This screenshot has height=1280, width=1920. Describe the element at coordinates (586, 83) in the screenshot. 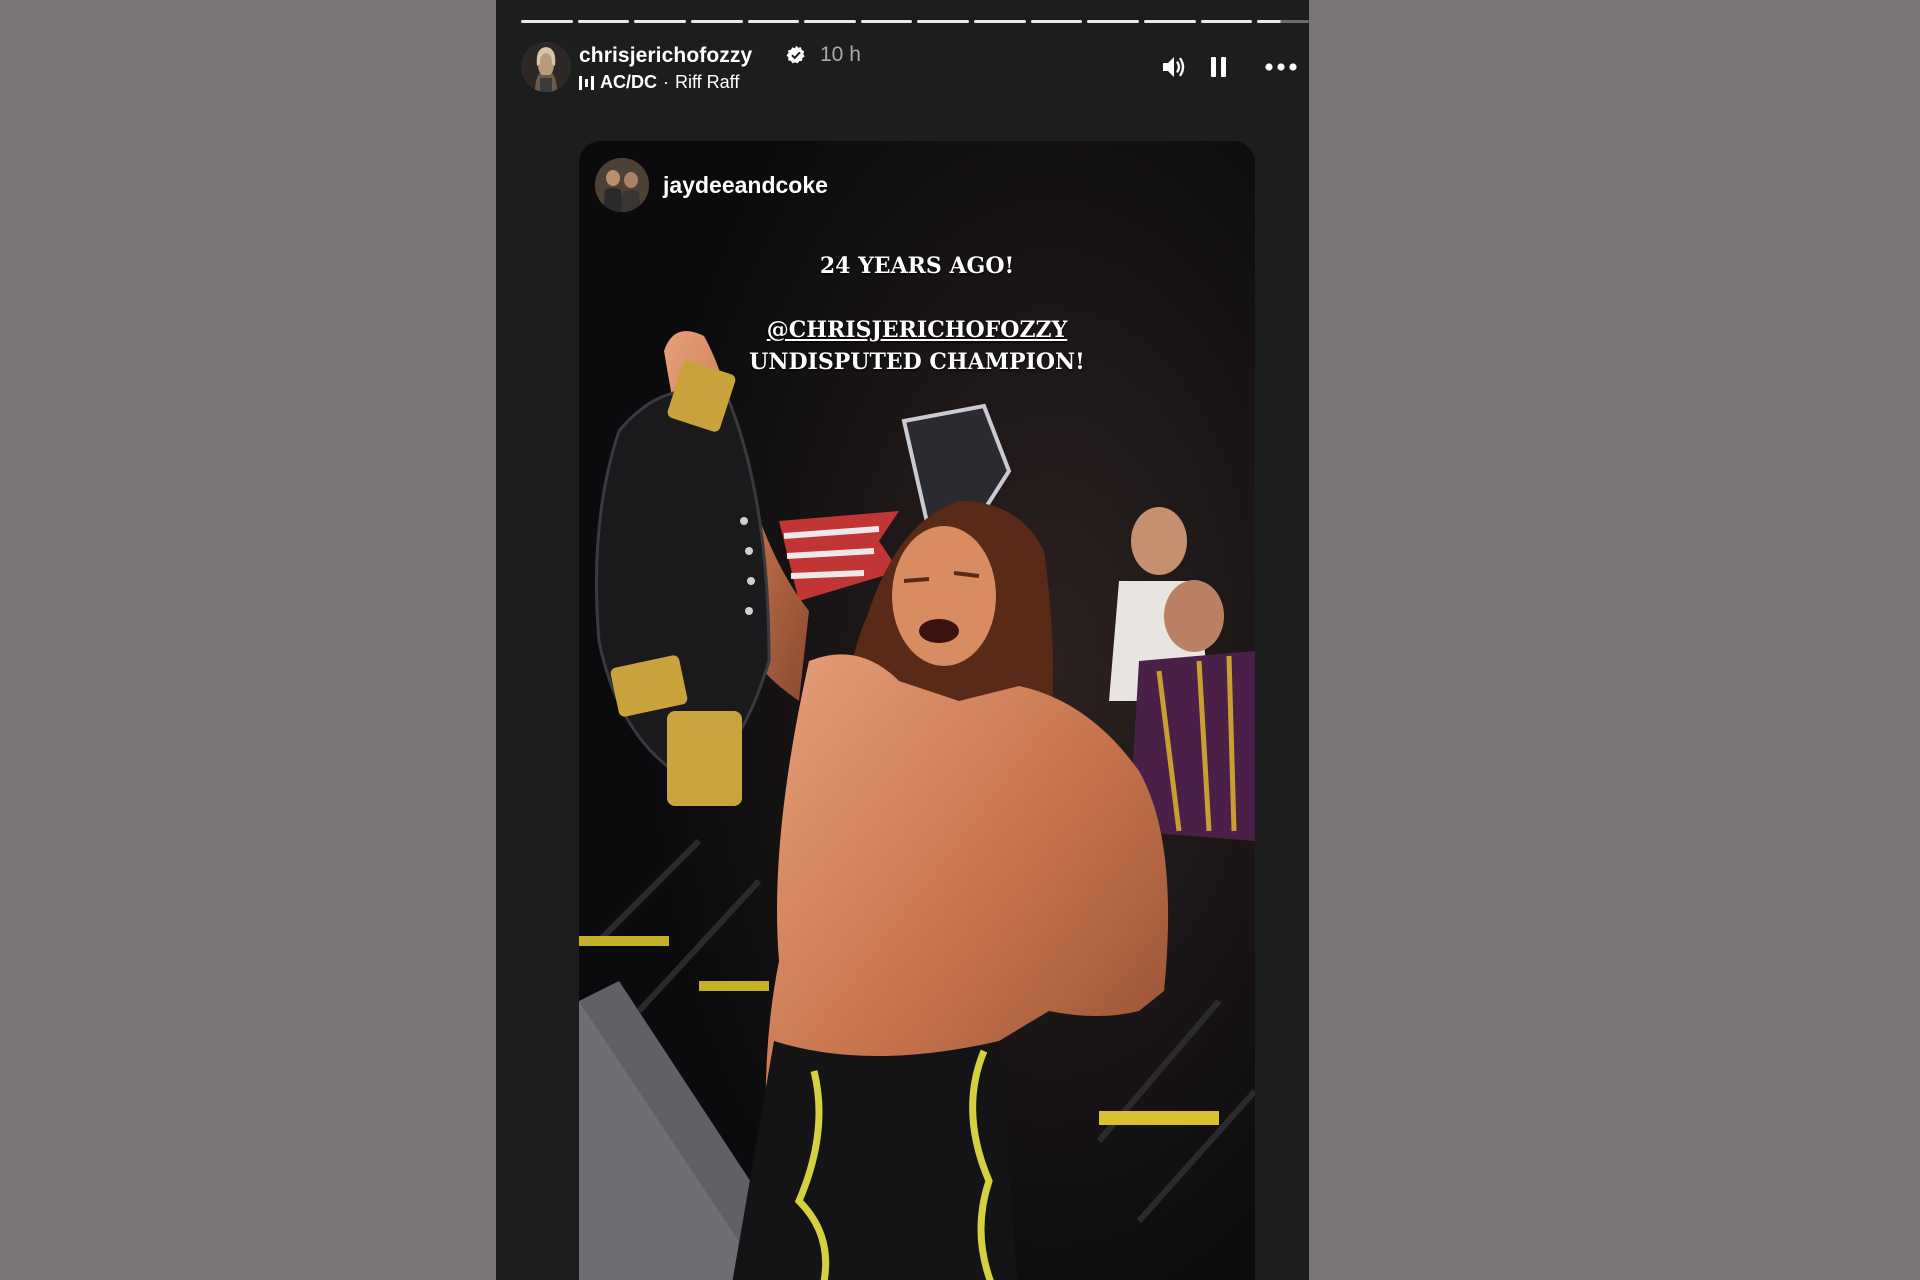

I see `audio-bars-icon` at that location.